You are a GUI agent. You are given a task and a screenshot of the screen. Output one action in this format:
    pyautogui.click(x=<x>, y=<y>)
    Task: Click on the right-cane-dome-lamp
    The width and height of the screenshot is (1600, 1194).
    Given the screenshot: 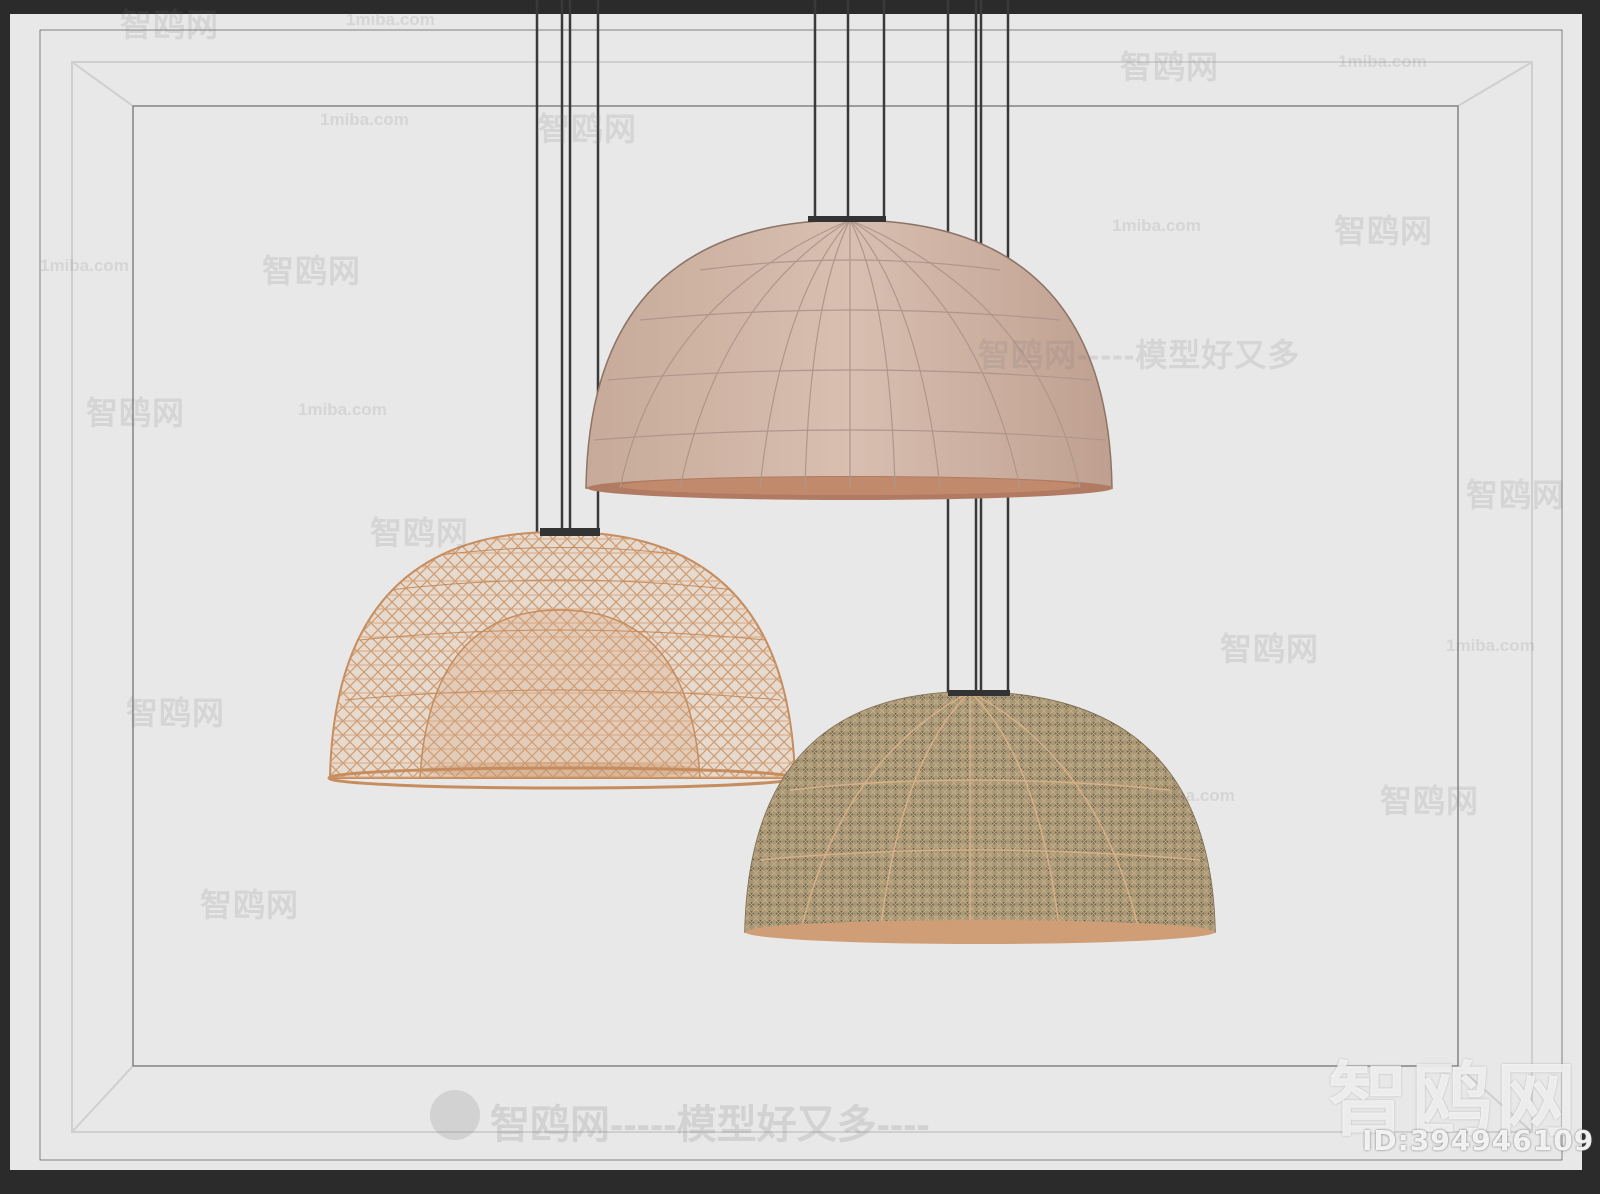 What is the action you would take?
    pyautogui.click(x=980, y=817)
    